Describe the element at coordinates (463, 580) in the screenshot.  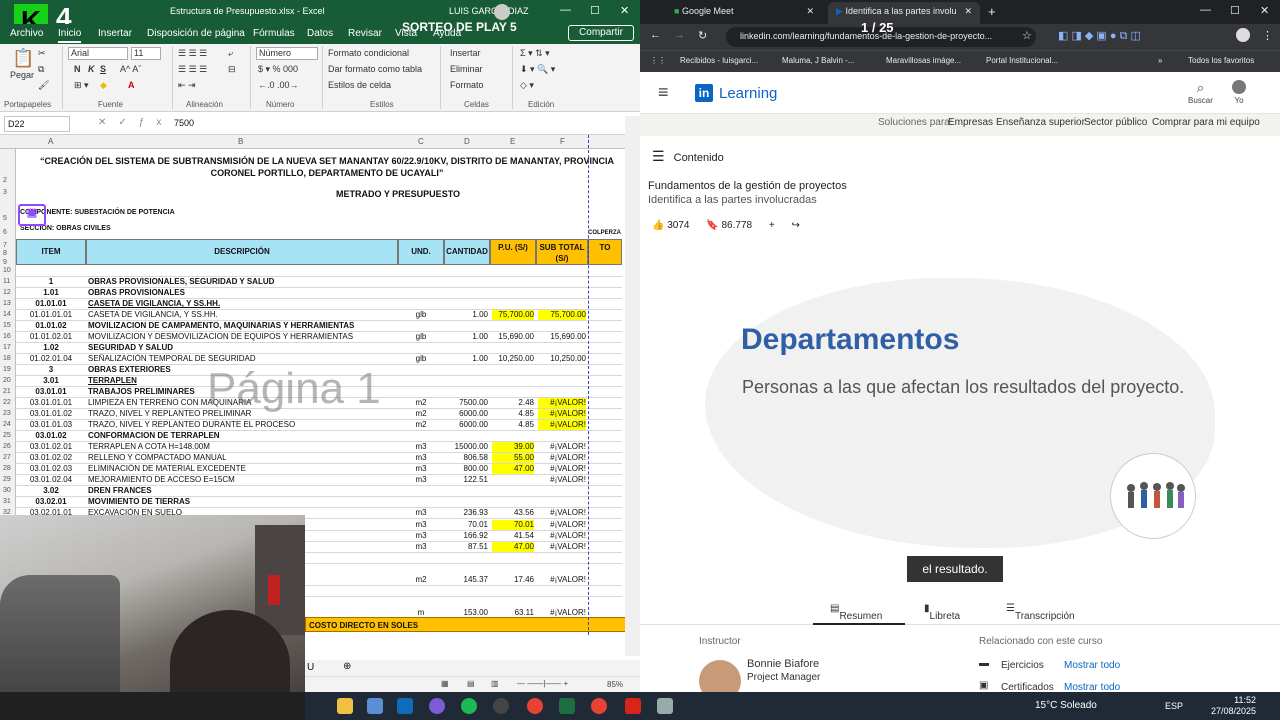
I see `table-row: m2 145.37 17.46 #¡VALOR!` at that location.